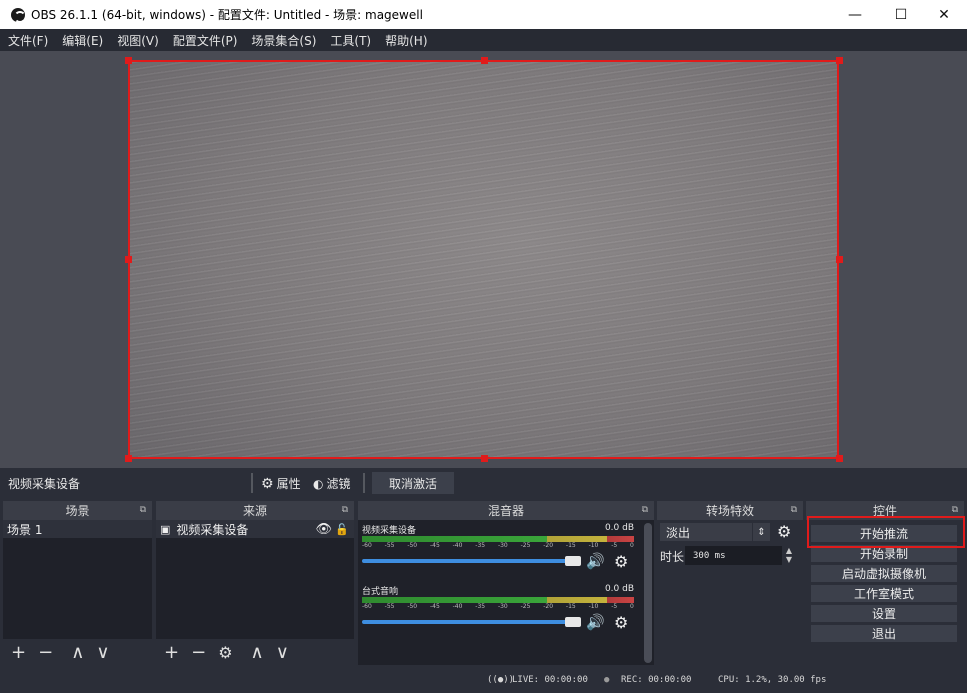 The height and width of the screenshot is (693, 967). I want to click on meter-tick: -15, so click(570, 606).